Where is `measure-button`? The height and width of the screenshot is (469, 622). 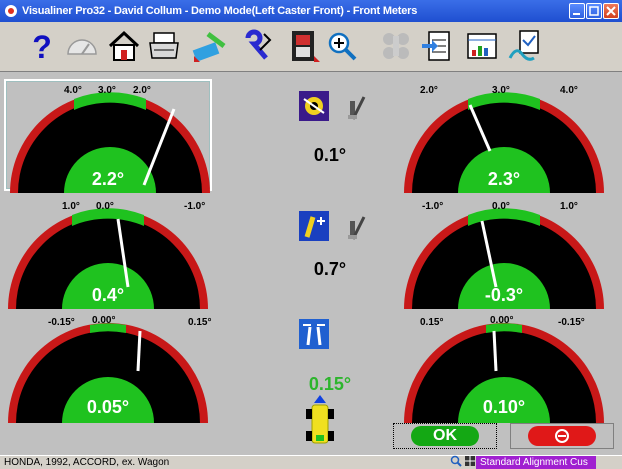
measure-button is located at coordinates (210, 46).